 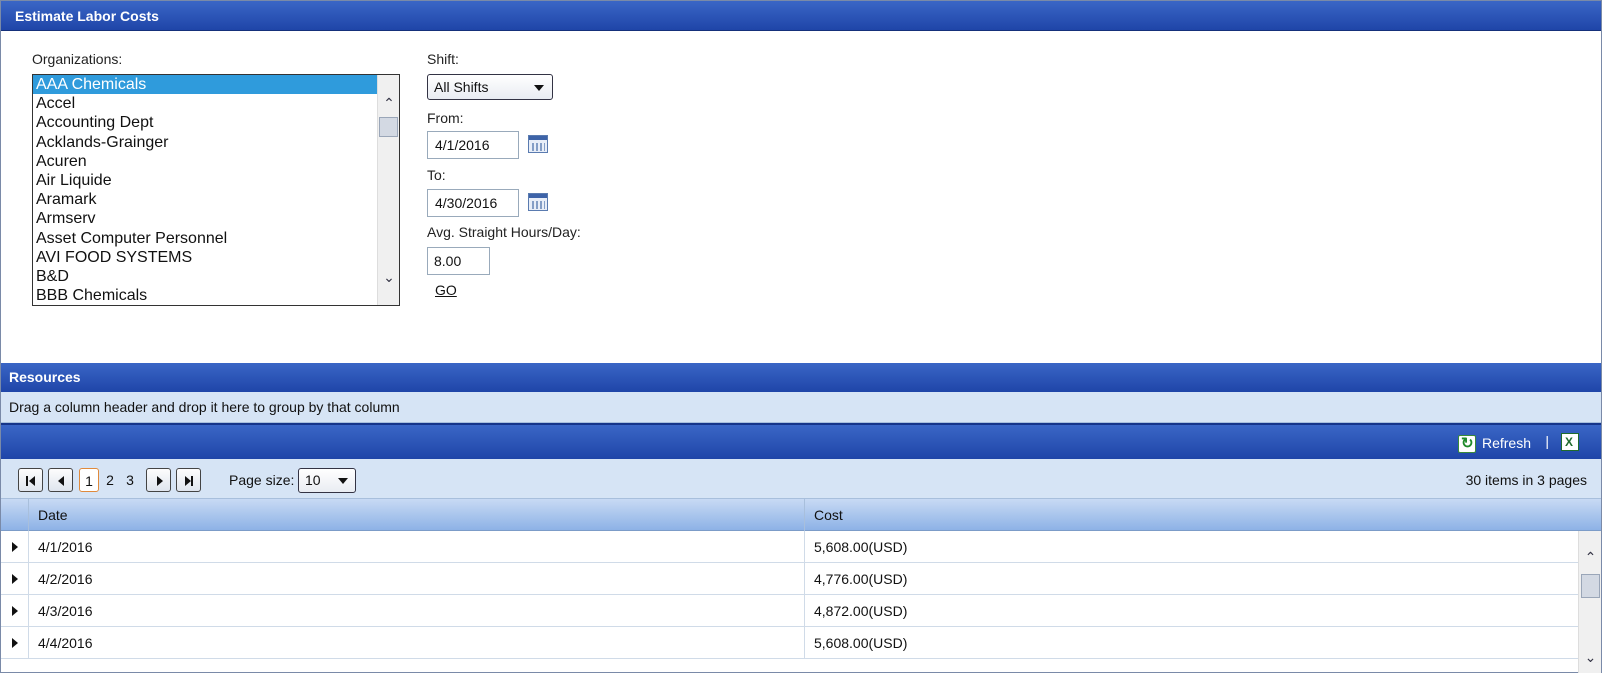 What do you see at coordinates (801, 16) in the screenshot?
I see `panel-title: Estimate Labor Costs` at bounding box center [801, 16].